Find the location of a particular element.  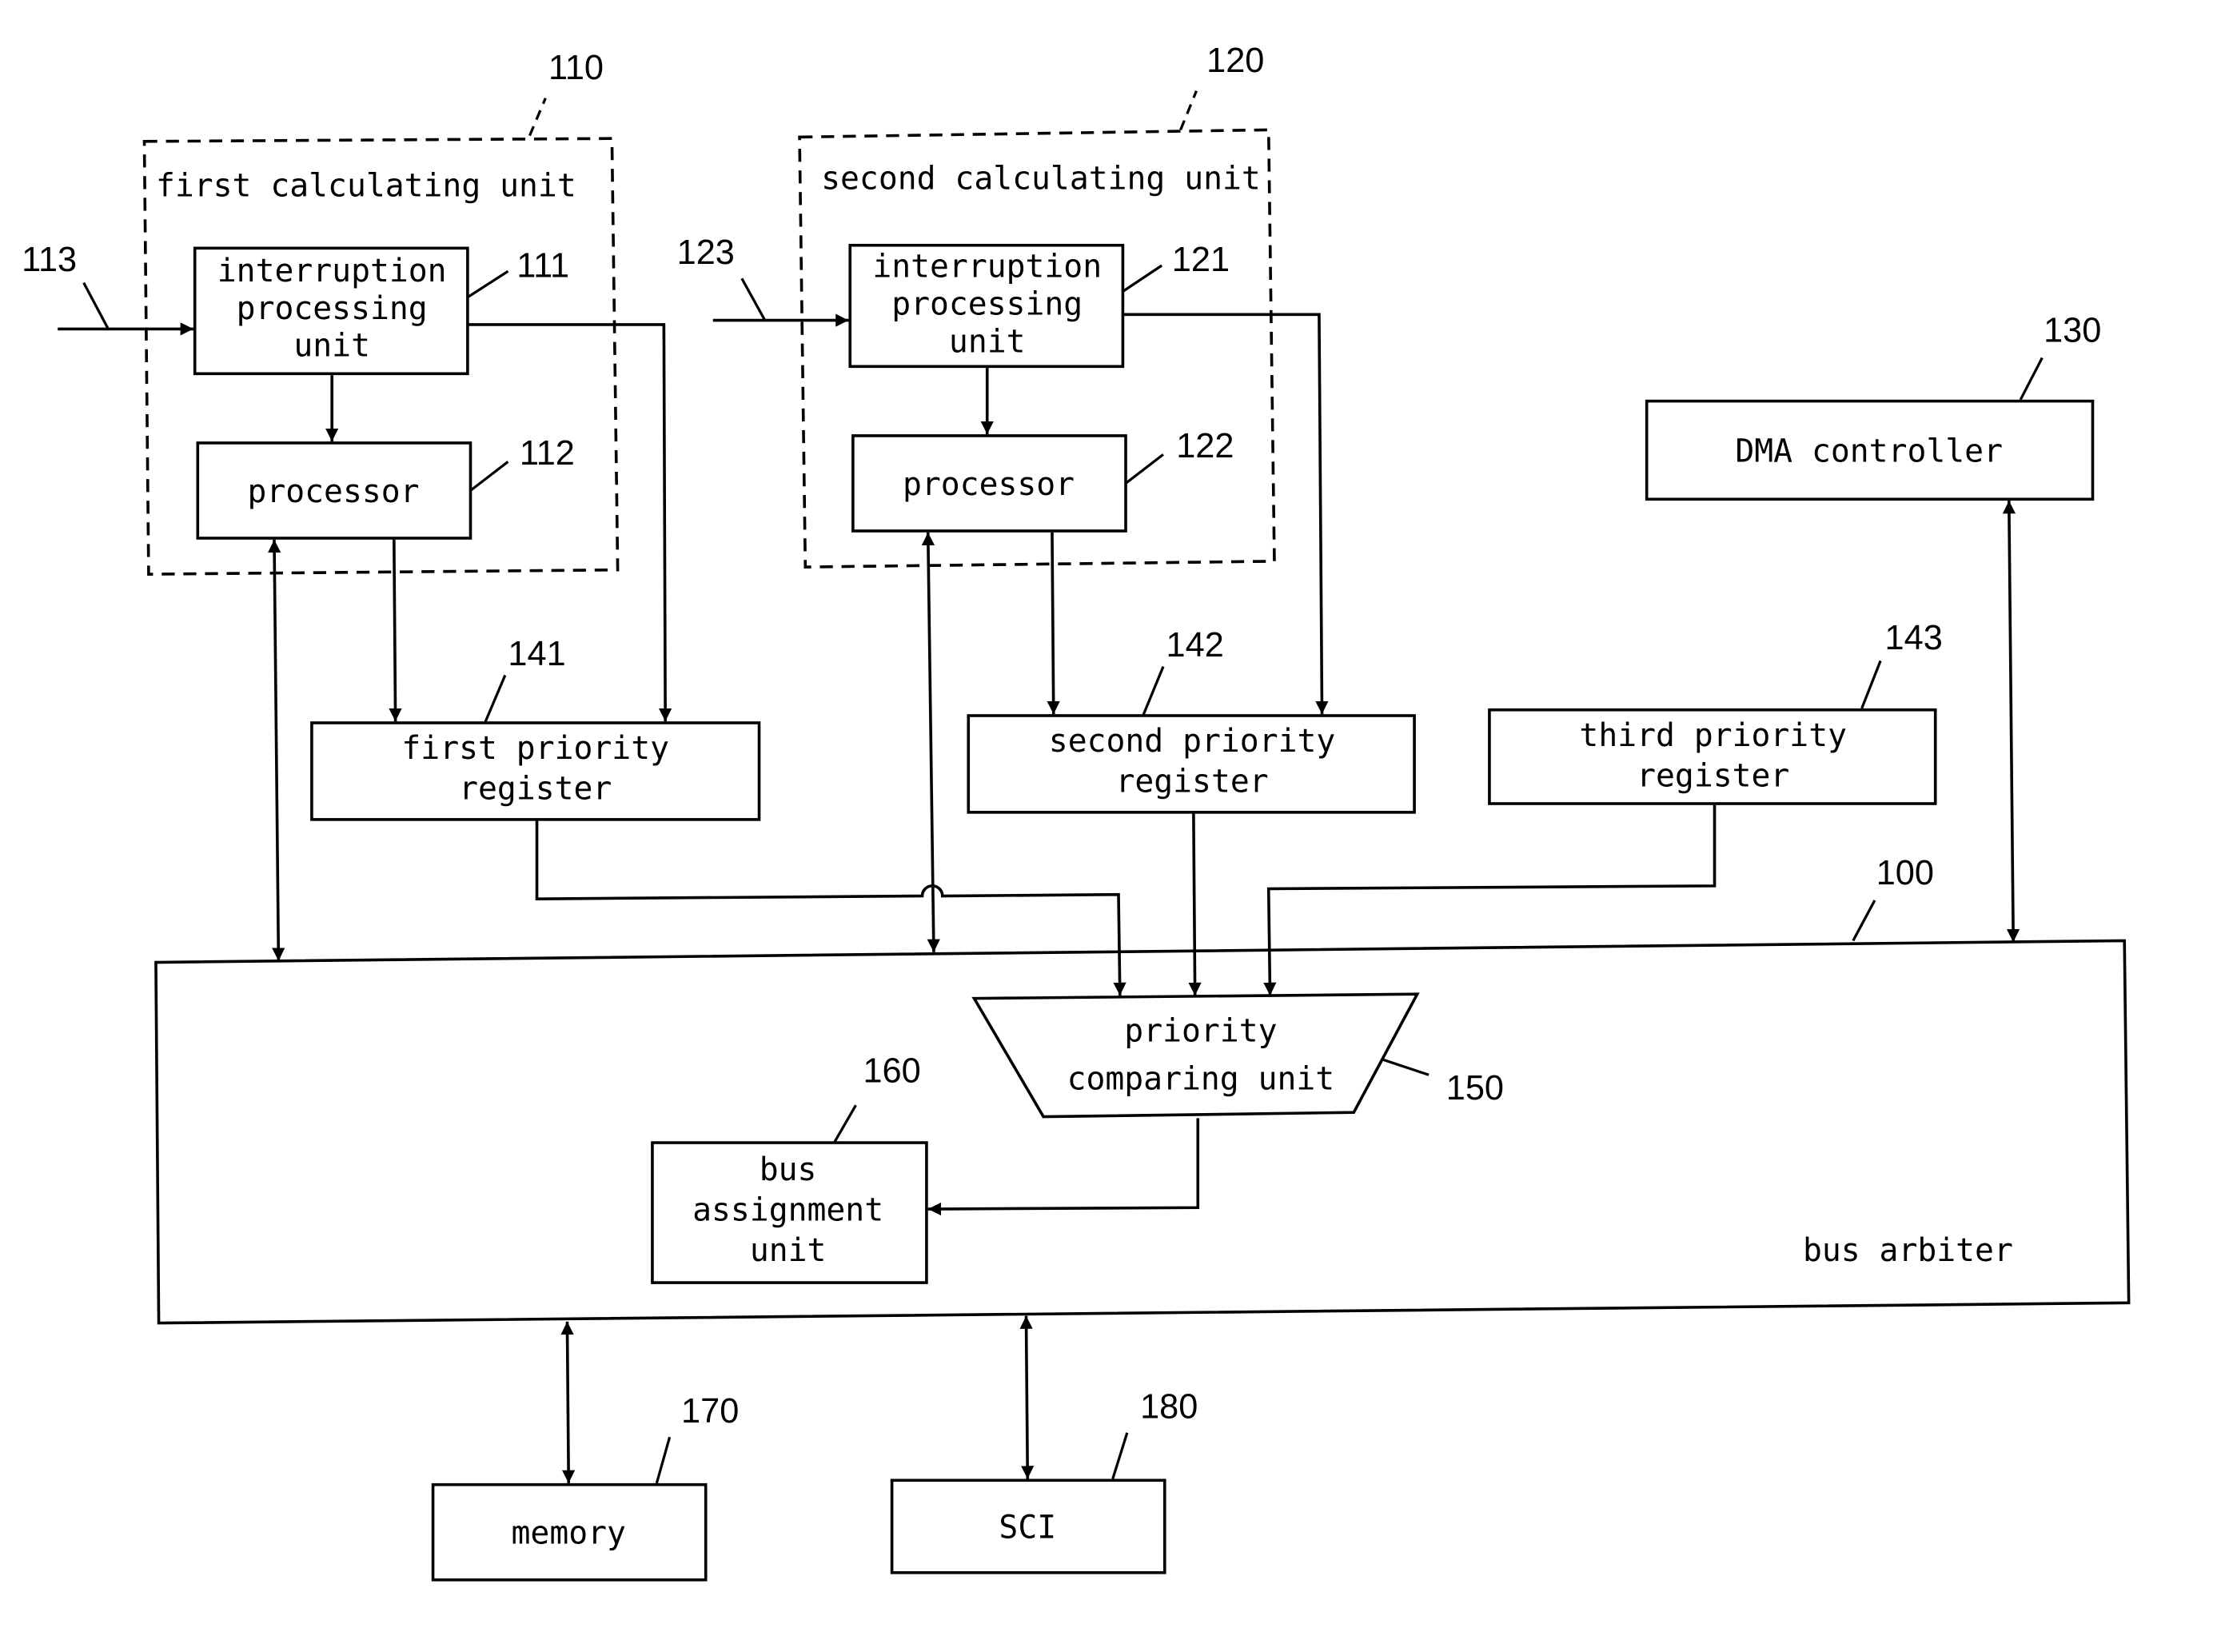

register-1-line-1: first priority is located at coordinates (535, 748).